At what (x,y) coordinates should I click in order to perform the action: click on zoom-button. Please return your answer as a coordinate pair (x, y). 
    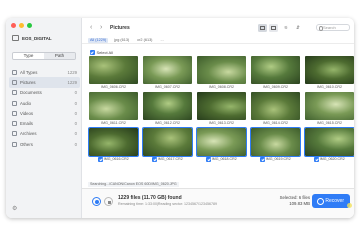
    Looking at the image, I should click on (29, 25).